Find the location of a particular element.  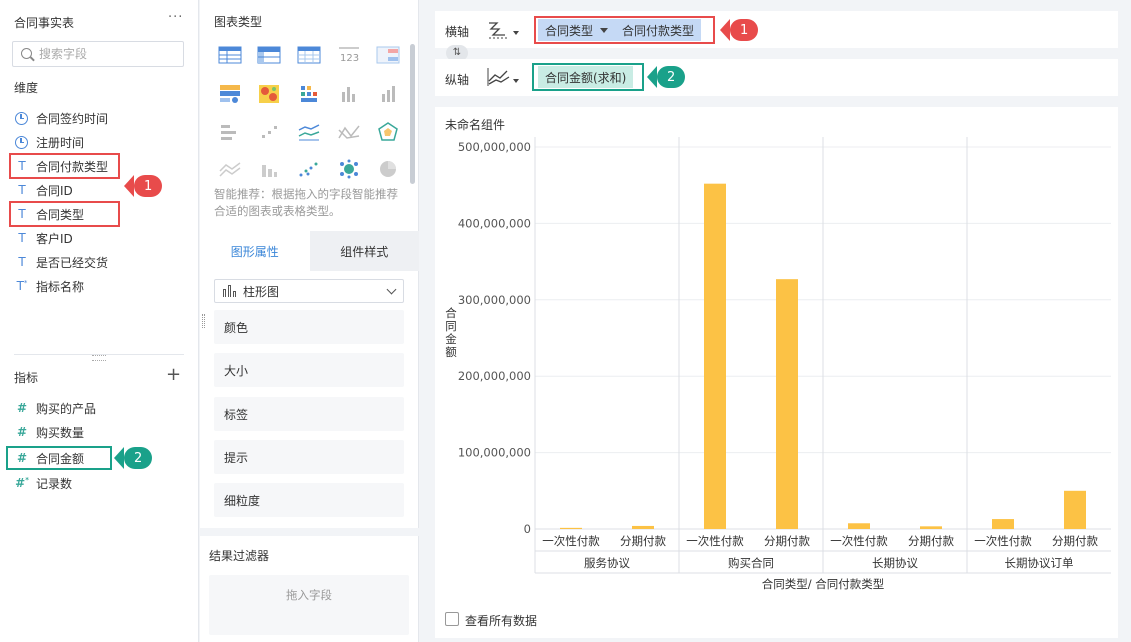

prop-granularity: 细粒度 is located at coordinates (309, 500).